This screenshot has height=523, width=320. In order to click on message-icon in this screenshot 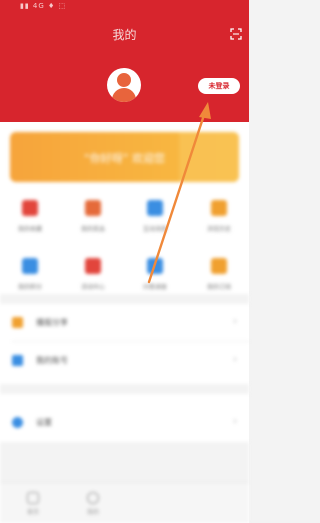, I will do `click(155, 208)`.